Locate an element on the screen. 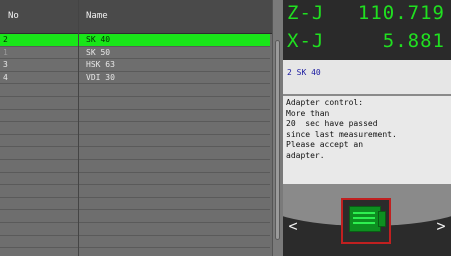  row-name: SK 40 is located at coordinates (98, 39).